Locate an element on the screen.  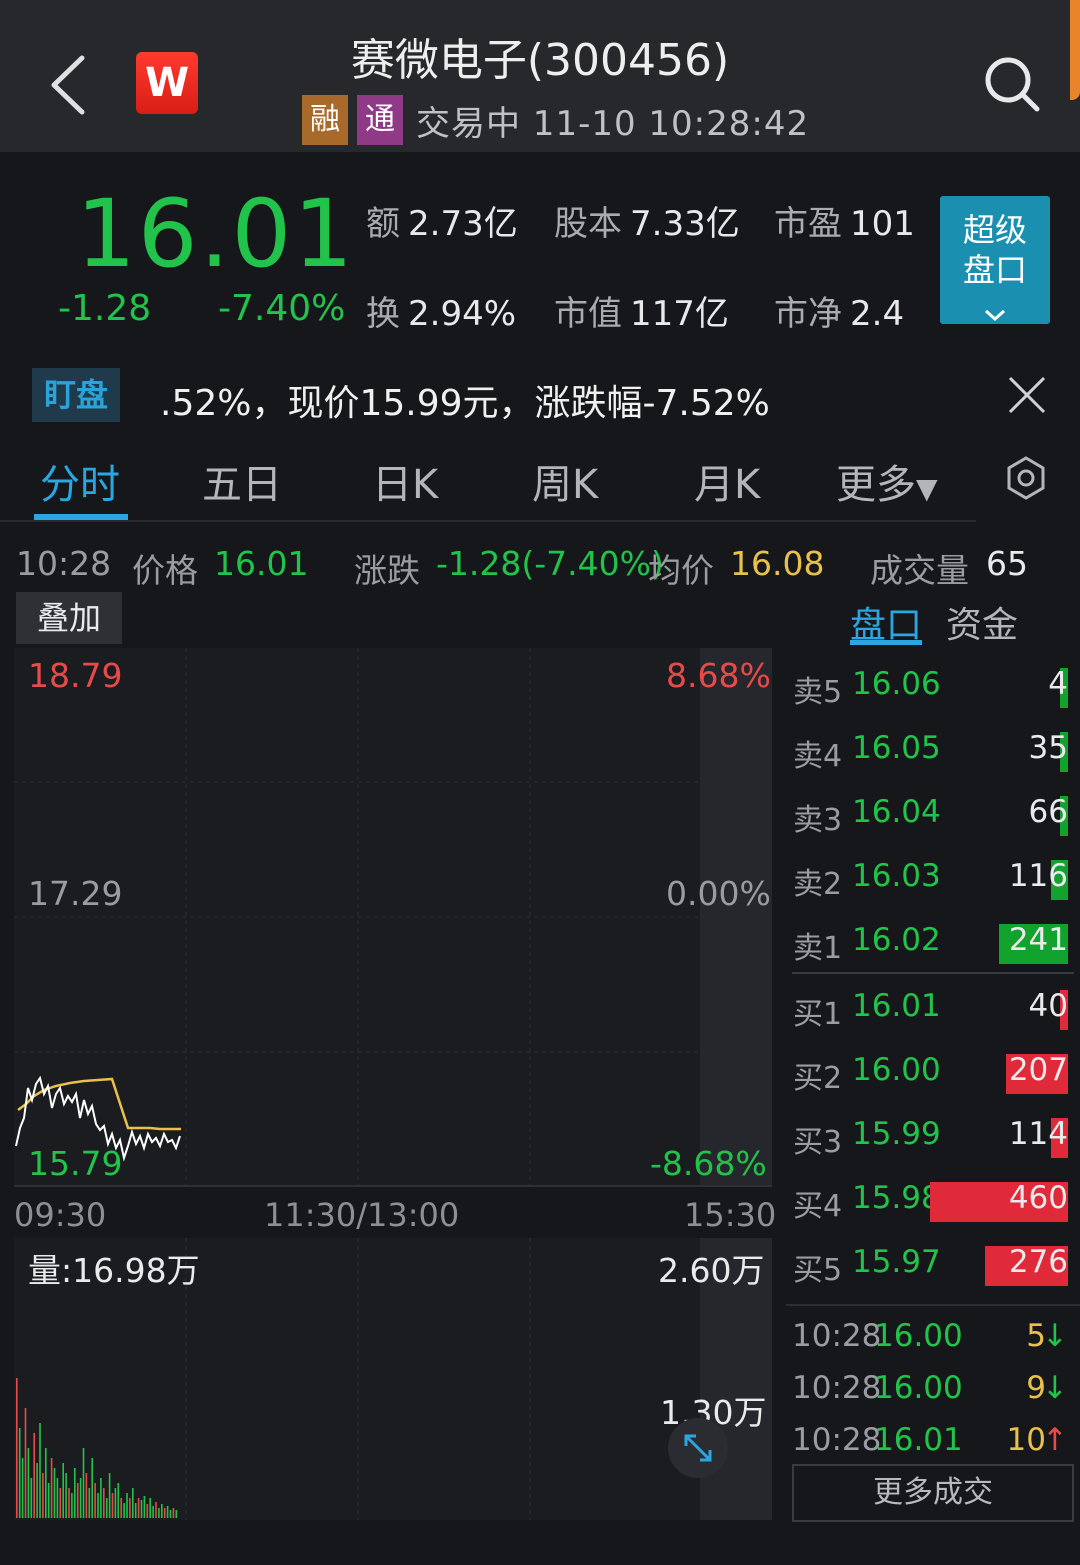
level-price: 16.00 is located at coordinates (896, 1070).